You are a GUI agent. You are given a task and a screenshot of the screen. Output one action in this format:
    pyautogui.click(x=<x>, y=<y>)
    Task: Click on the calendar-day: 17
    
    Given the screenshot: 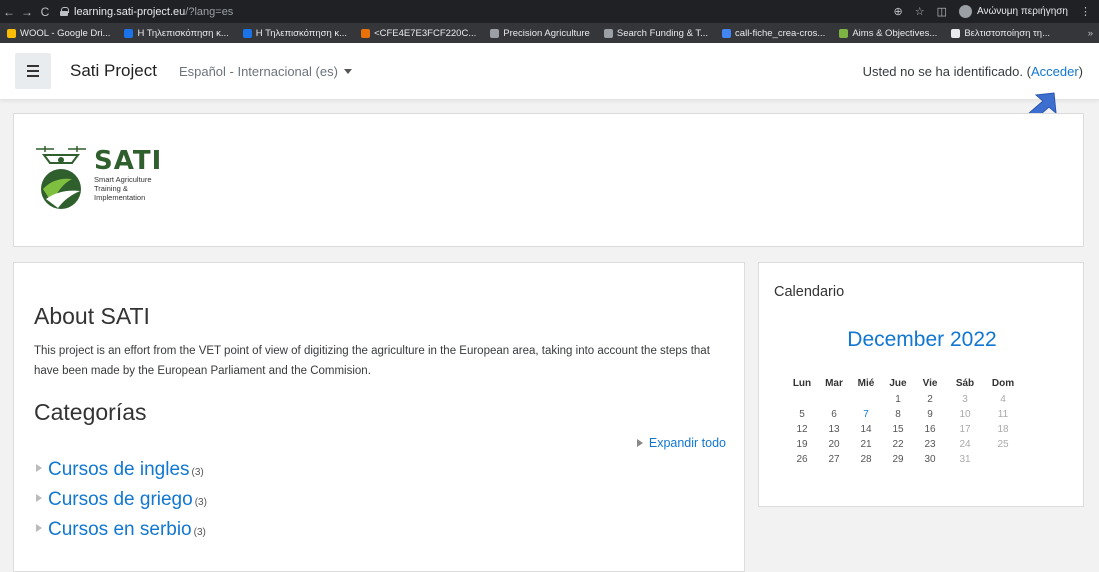 What is the action you would take?
    pyautogui.click(x=965, y=429)
    